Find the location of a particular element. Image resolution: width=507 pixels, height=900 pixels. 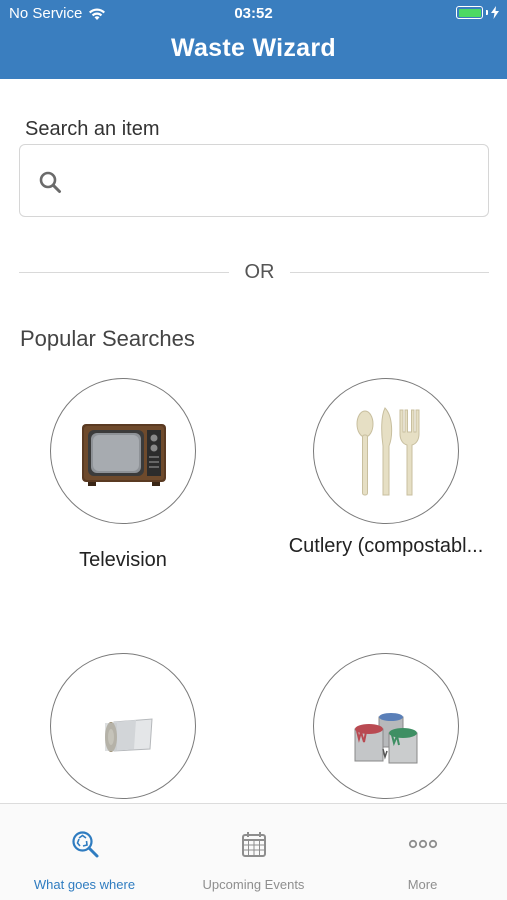

popular-item-foil is located at coordinates (123, 728).